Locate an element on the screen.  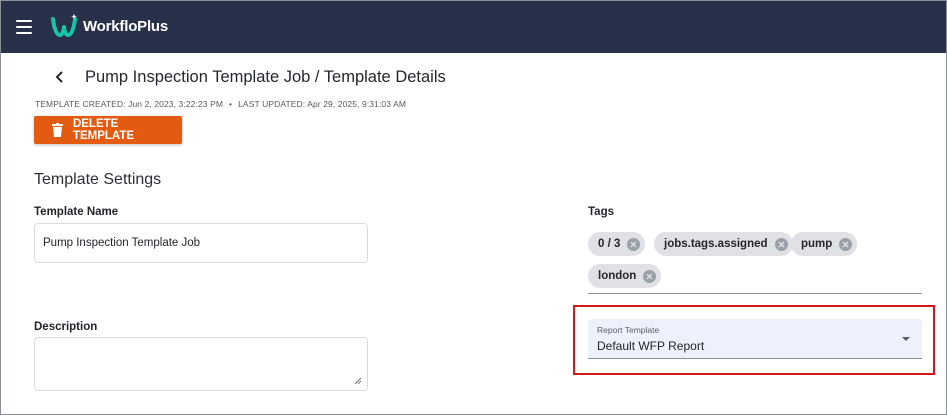
workfloplus-logo-icon is located at coordinates (64, 25).